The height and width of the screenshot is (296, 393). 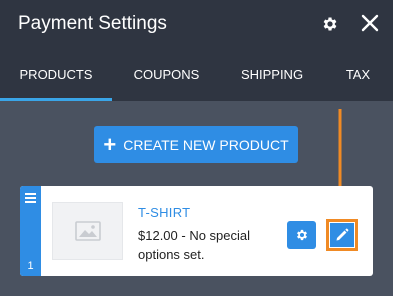 I want to click on create-new-product-label: CREATE NEW PRODUCT, so click(x=206, y=144).